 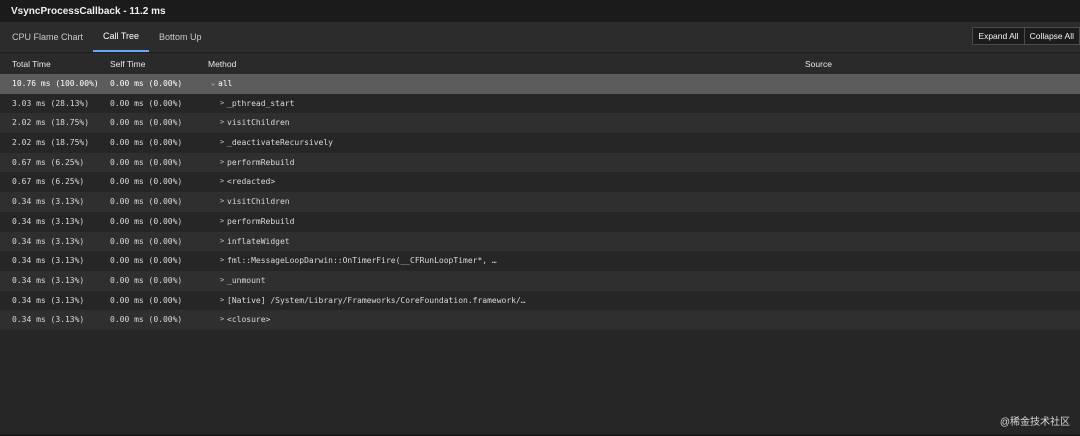 I want to click on tree-actions: Expand All Collapse All, so click(x=1026, y=36).